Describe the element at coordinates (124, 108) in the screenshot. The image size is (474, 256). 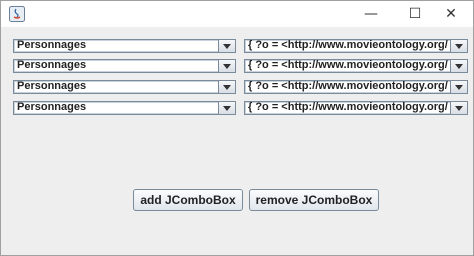
I see `category-combo-4: Personnages` at that location.